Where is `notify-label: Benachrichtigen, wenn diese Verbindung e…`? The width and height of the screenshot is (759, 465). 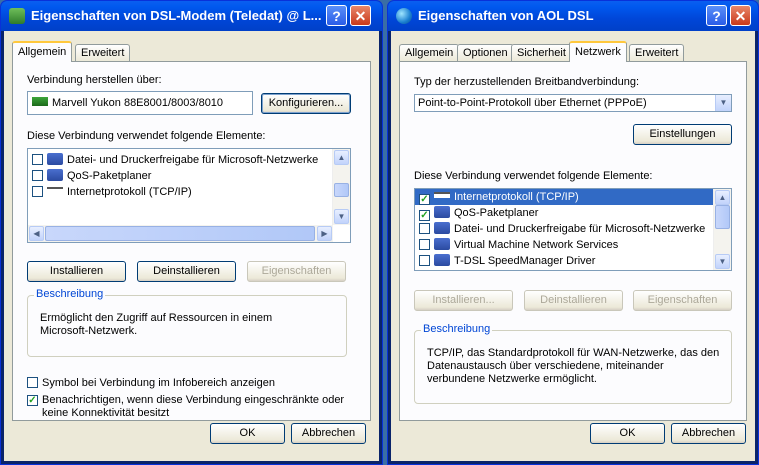 notify-label: Benachrichtigen, wenn diese Verbindung e… is located at coordinates (193, 406).